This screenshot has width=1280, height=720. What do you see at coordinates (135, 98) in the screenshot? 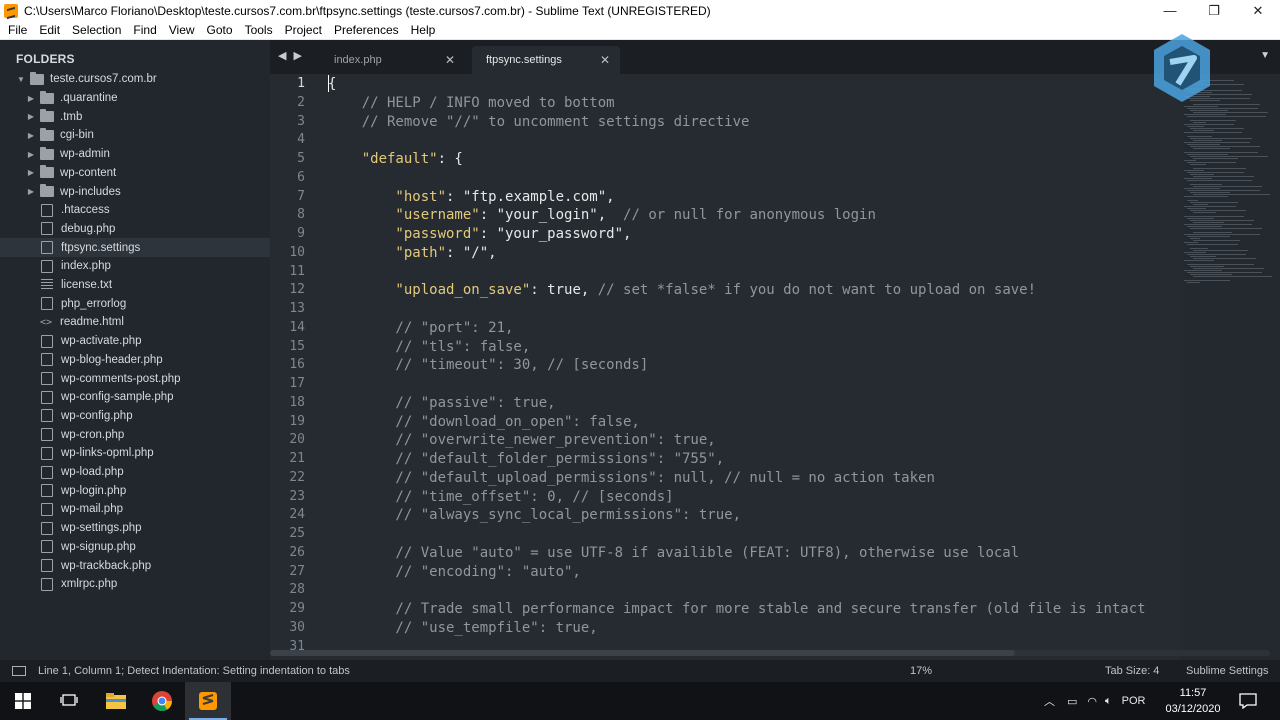
I see `folder-item: ▶ .quarantine` at bounding box center [135, 98].